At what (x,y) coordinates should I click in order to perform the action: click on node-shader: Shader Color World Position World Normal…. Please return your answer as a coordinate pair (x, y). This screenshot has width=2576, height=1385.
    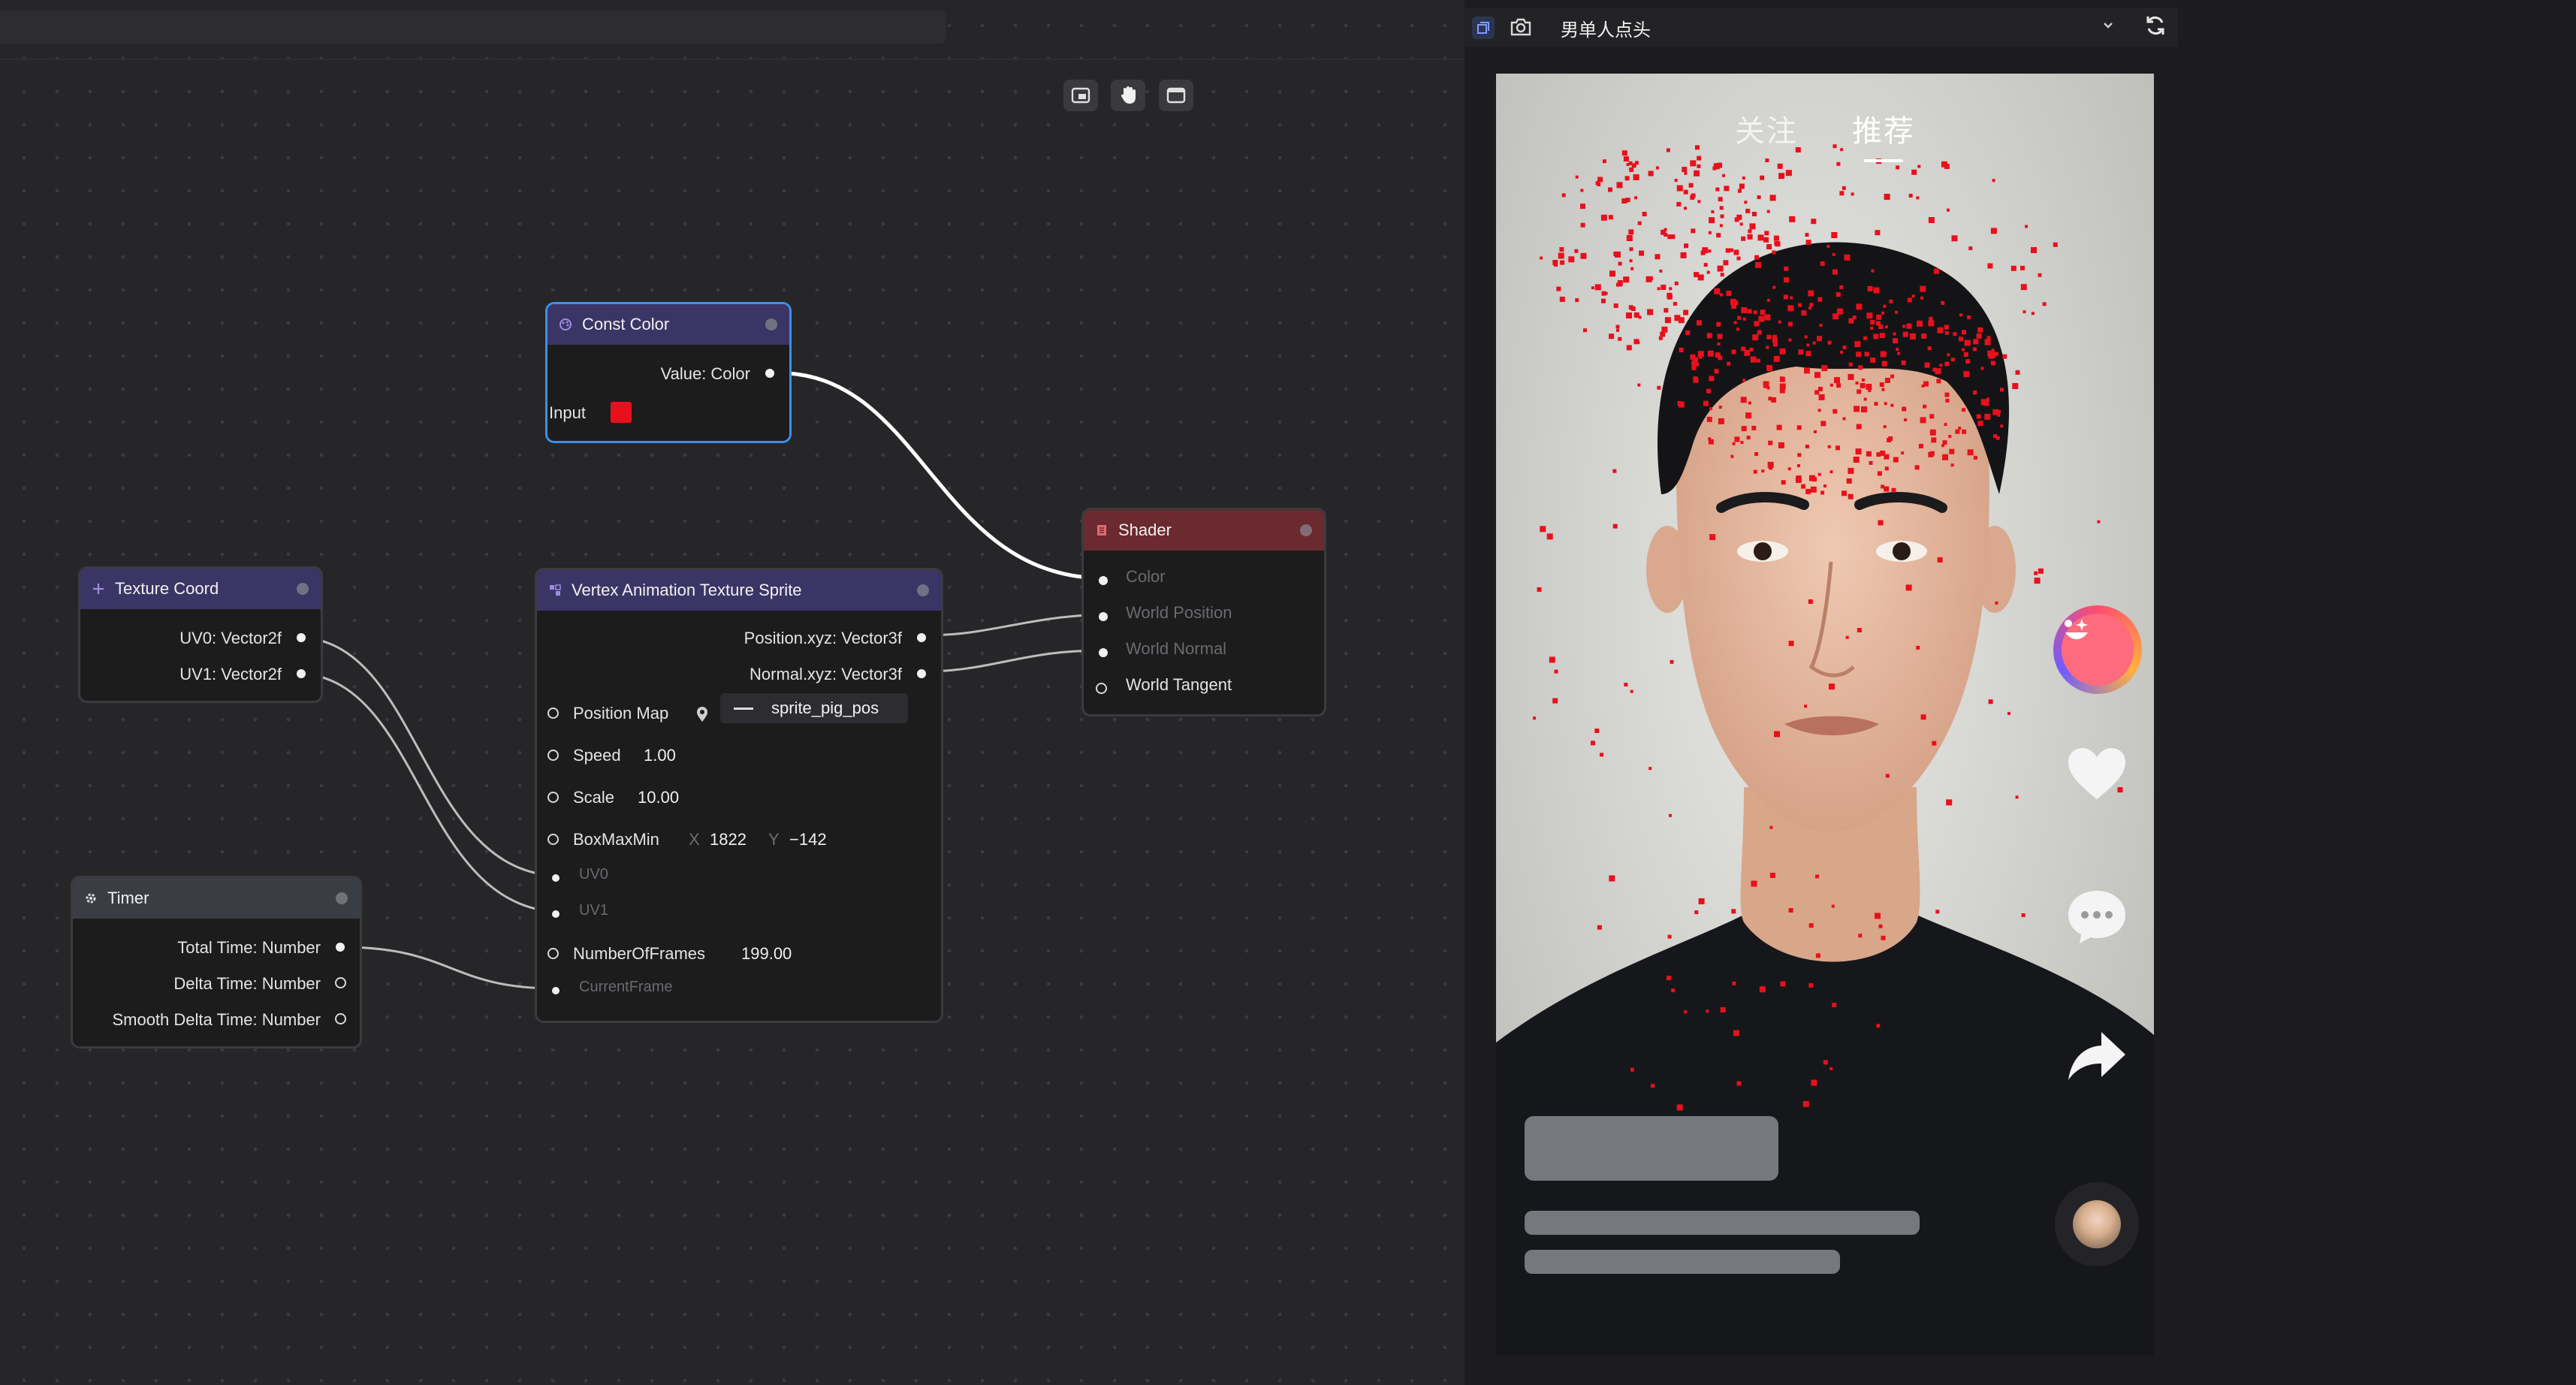
    Looking at the image, I should click on (1203, 612).